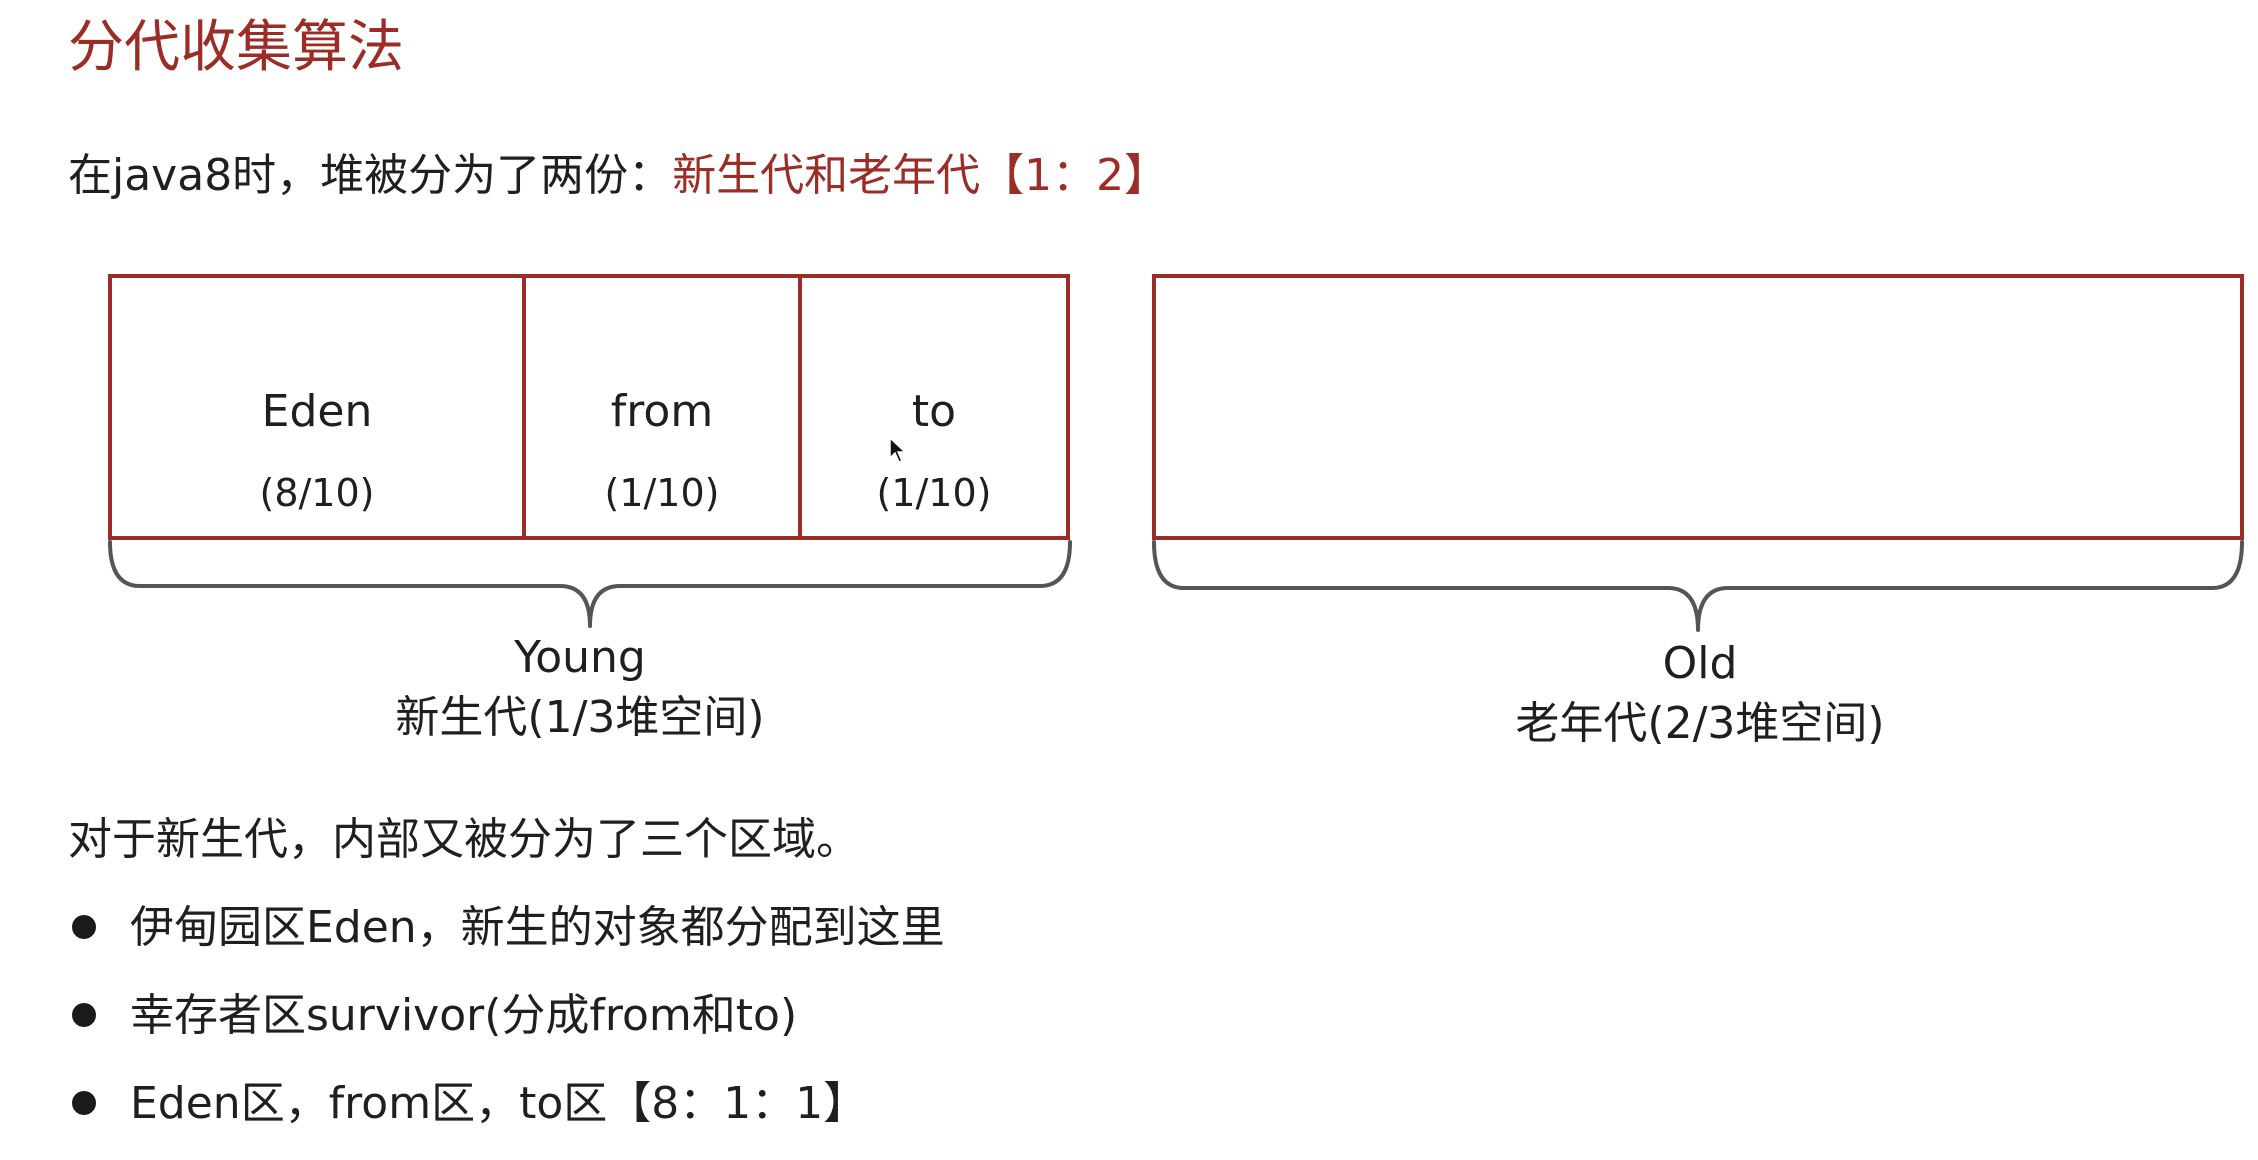  I want to click on old-name: Old, so click(1700, 663).